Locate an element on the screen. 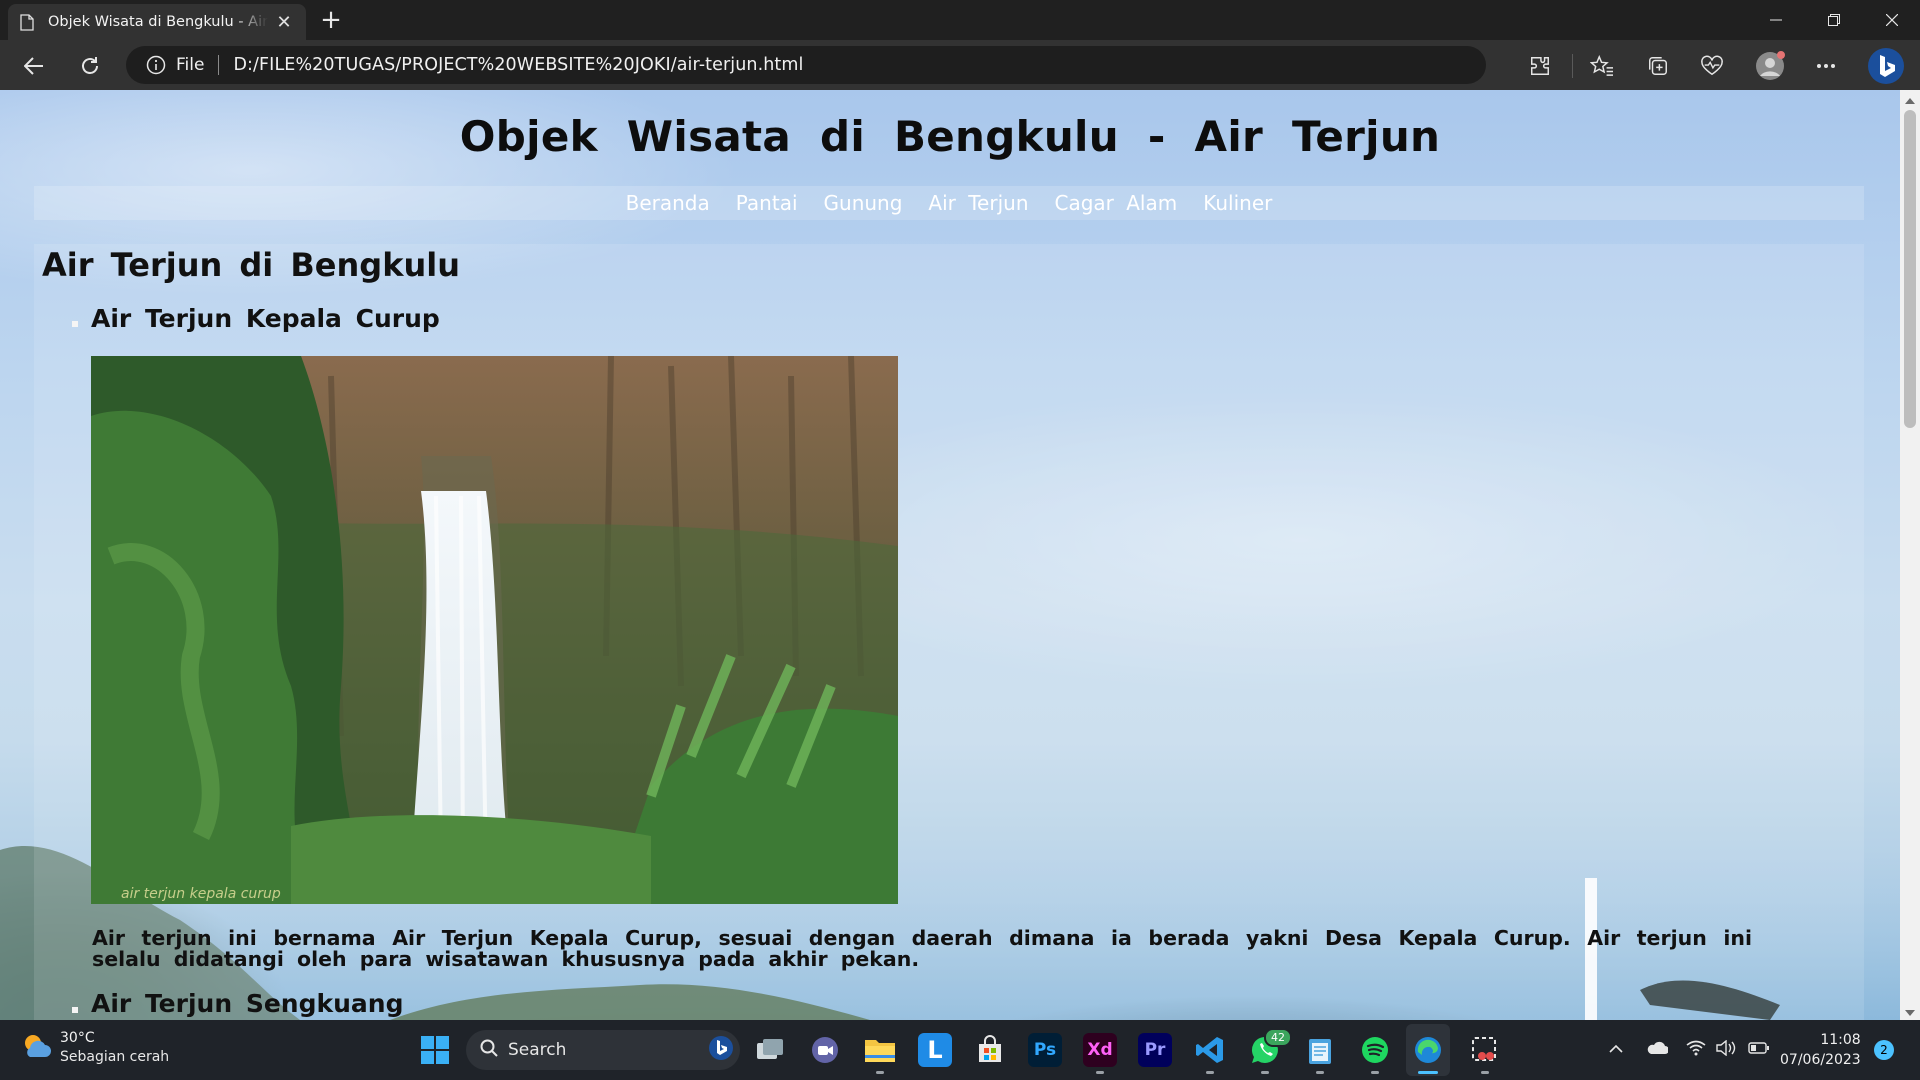 This screenshot has height=1080, width=1920. tab-title: Objek Wisata di Bengkulu - Air Terjun is located at coordinates (158, 22).